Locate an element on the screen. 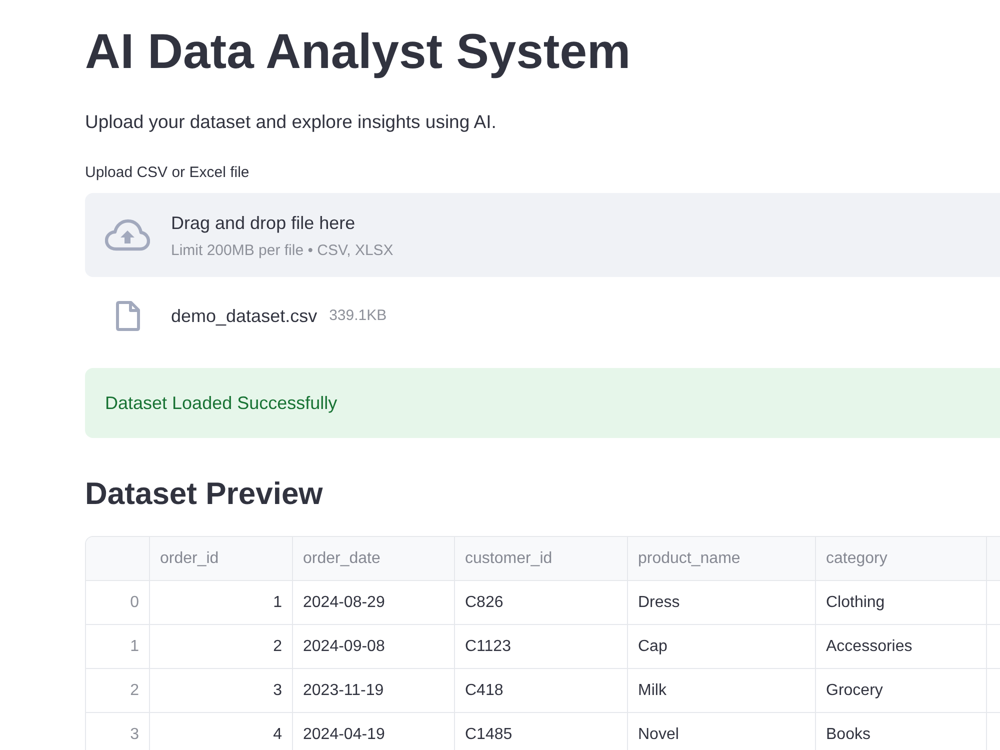  table-cell: Accessories is located at coordinates (901, 647).